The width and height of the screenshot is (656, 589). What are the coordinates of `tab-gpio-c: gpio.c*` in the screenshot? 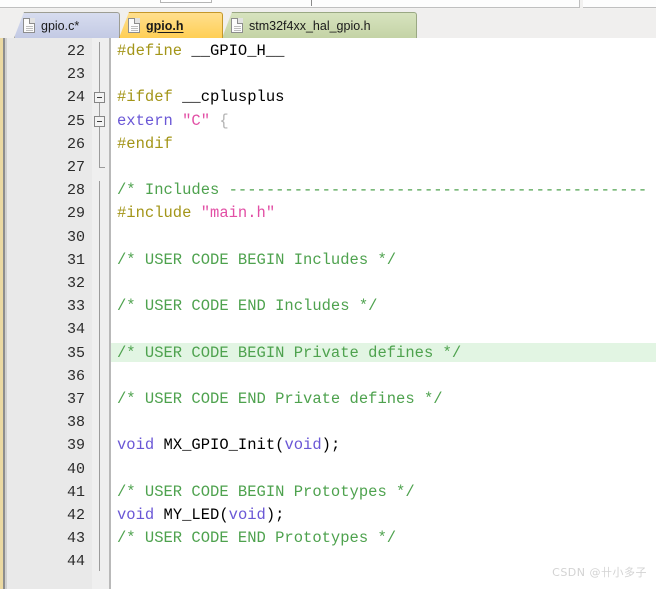 It's located at (67, 25).